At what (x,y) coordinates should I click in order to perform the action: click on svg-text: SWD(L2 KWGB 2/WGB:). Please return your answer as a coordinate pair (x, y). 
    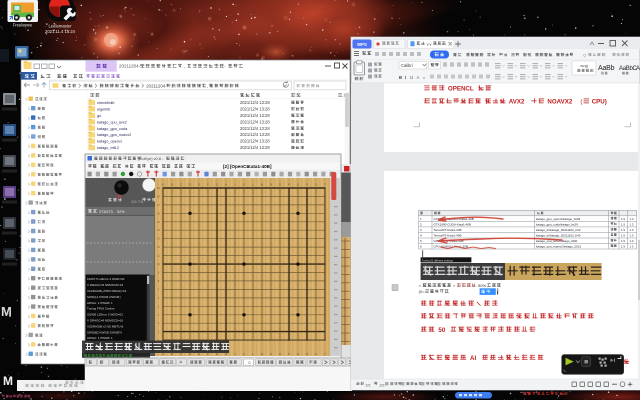
    Looking at the image, I should click on (104, 297).